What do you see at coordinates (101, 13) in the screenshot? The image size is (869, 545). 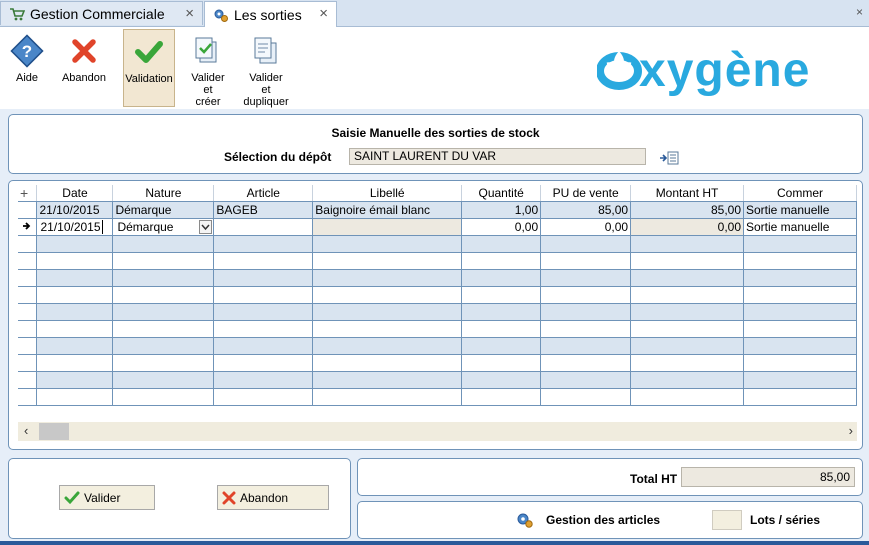 I see `tab-gestion-commerciale: Gestion Commerciale ×` at bounding box center [101, 13].